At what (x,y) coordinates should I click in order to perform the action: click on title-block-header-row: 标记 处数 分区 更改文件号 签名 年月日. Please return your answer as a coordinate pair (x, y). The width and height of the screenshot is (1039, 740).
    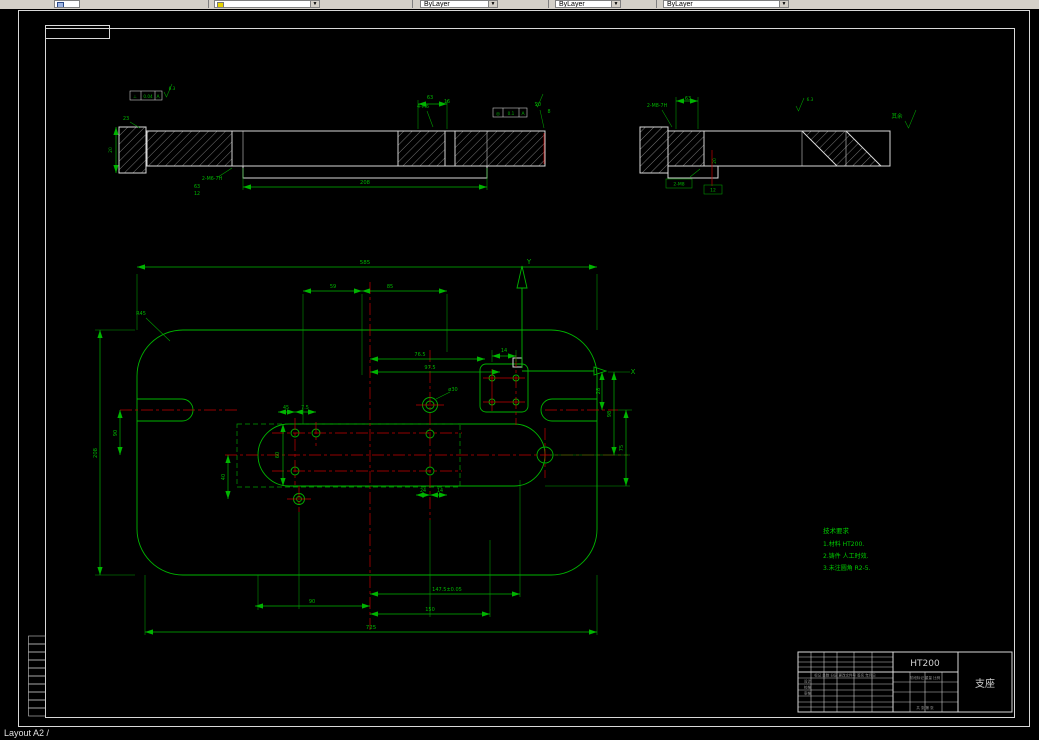
    Looking at the image, I should click on (845, 675).